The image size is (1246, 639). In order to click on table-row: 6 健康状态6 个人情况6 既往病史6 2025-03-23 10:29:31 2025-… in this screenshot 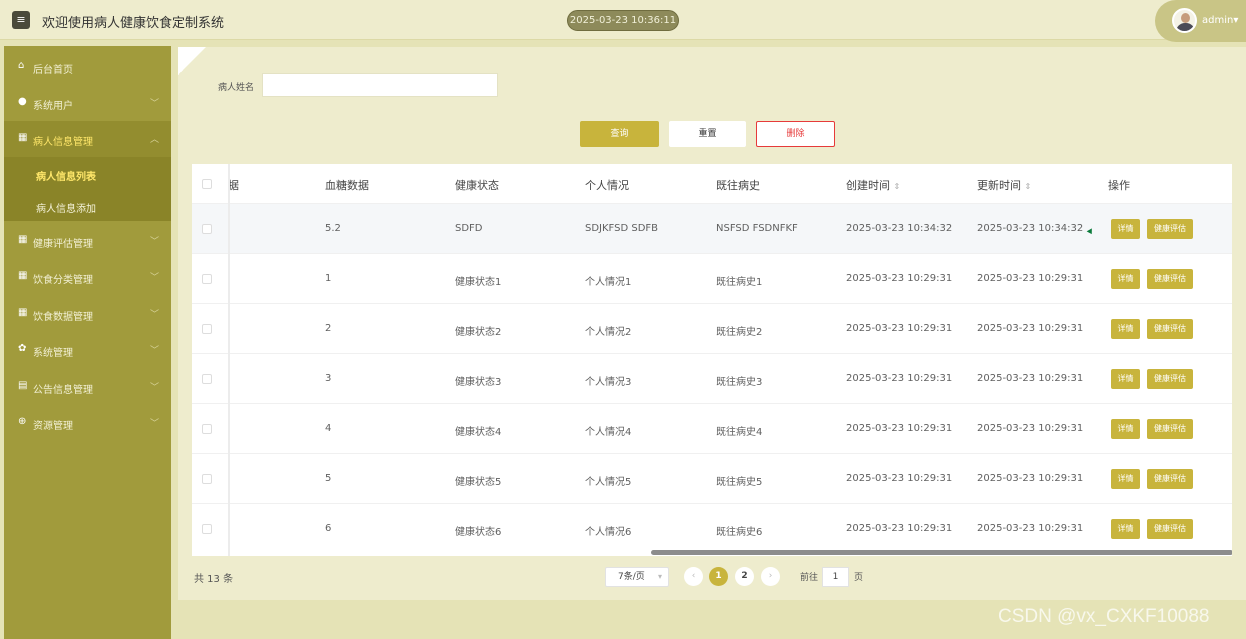, I will do `click(712, 528)`.